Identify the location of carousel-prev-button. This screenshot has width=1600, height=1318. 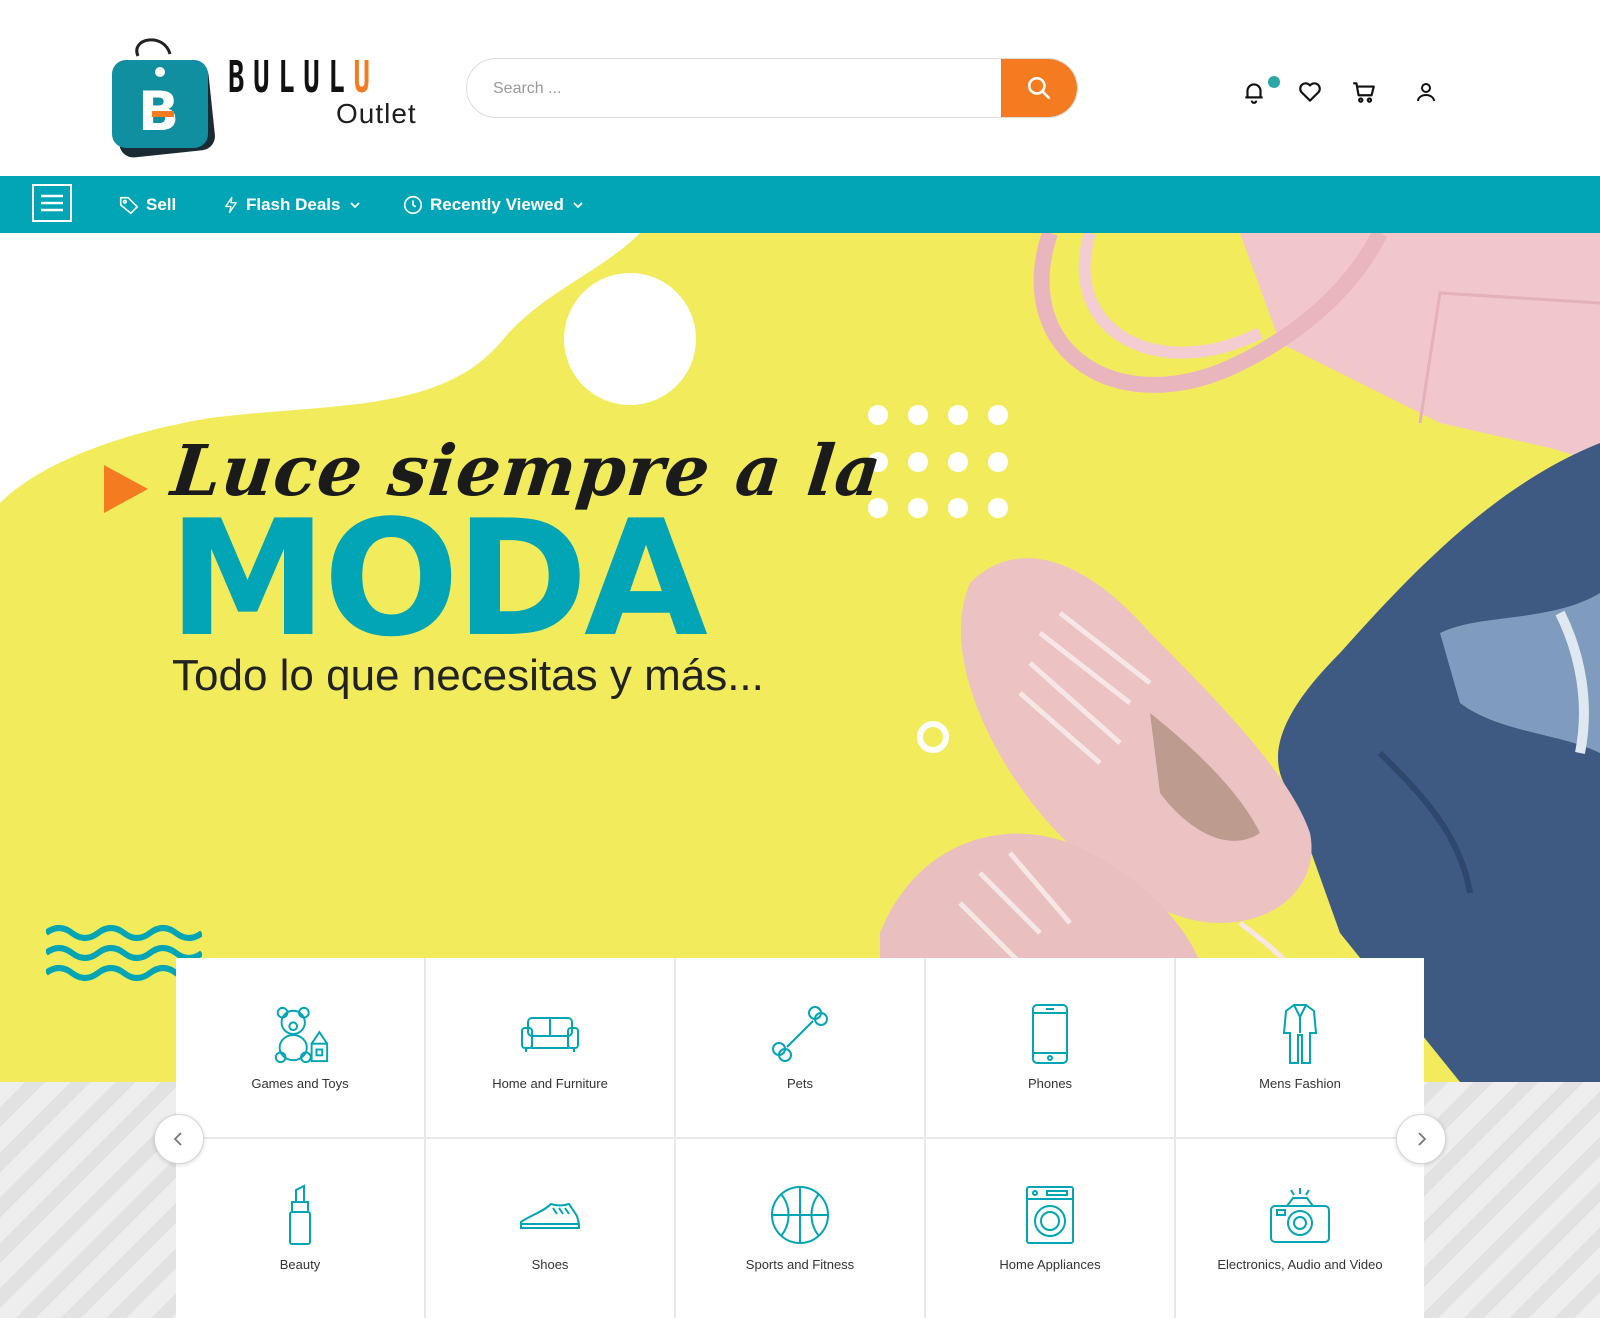
(179, 1139).